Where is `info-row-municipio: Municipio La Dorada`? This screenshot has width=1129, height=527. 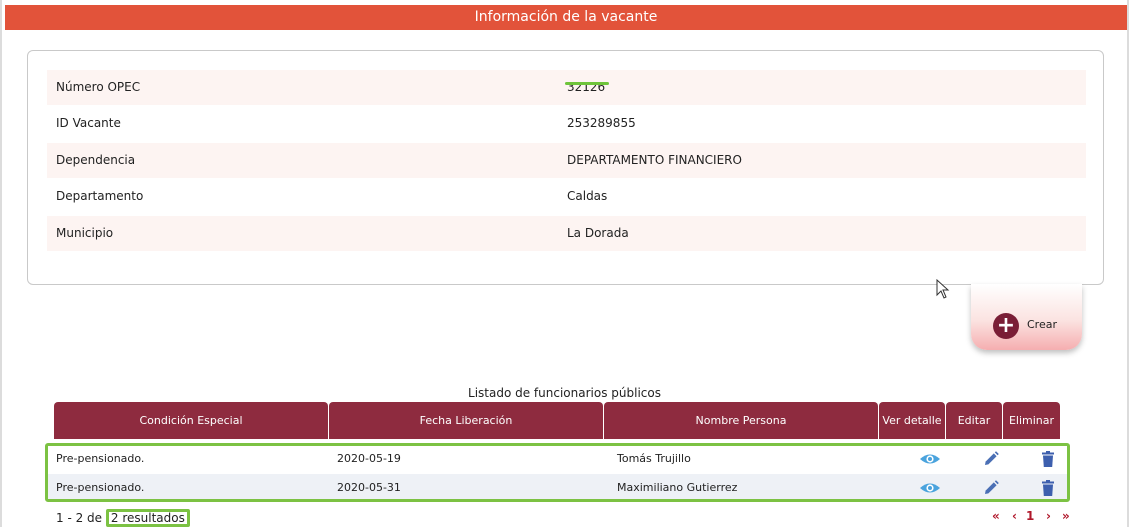
info-row-municipio: Municipio La Dorada is located at coordinates (566, 233).